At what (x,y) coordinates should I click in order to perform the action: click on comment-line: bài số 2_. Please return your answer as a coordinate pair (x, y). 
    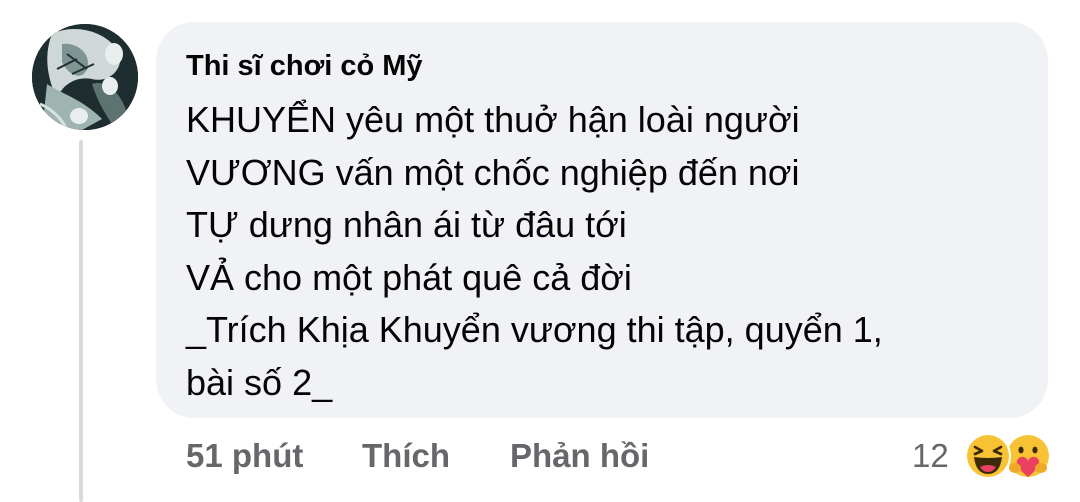
    Looking at the image, I should click on (259, 382).